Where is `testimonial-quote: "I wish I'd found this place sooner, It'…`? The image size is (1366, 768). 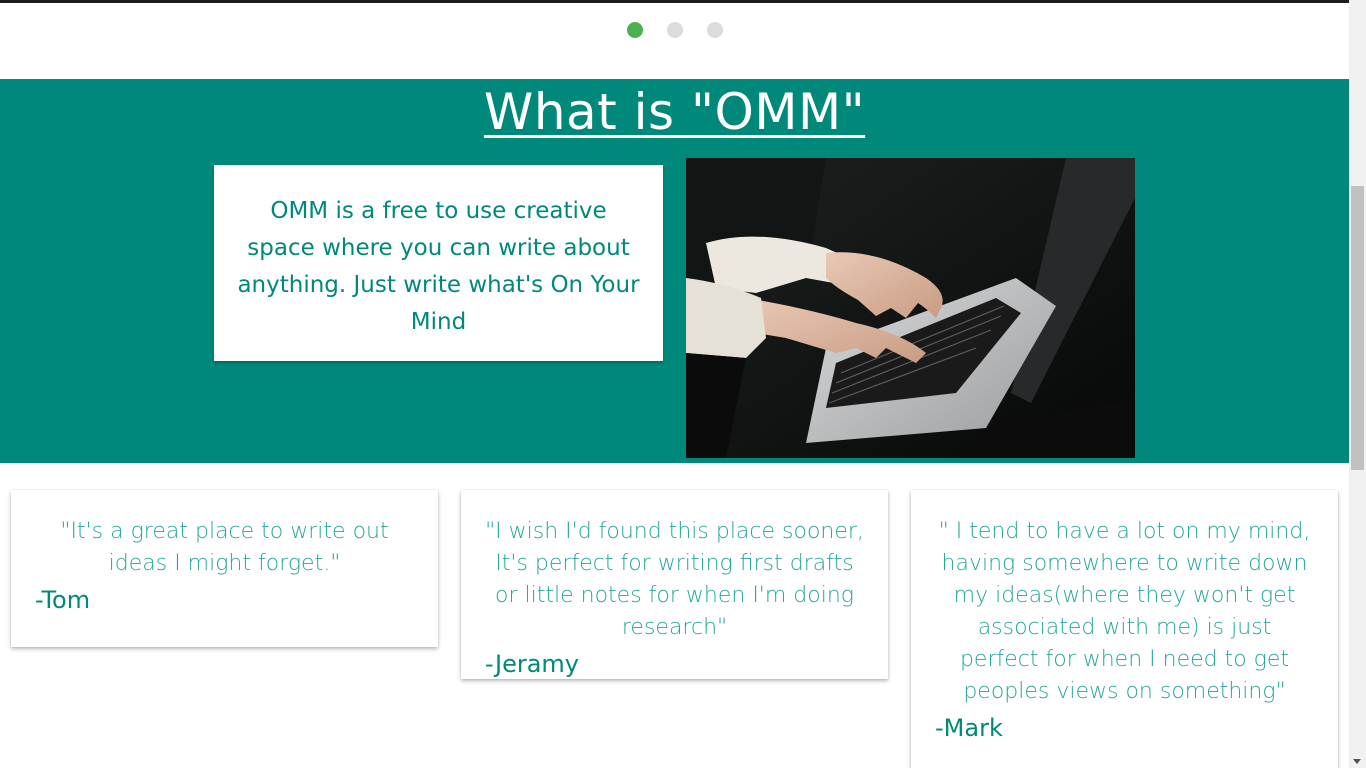 testimonial-quote: "I wish I'd found this place sooner, It'… is located at coordinates (674, 579).